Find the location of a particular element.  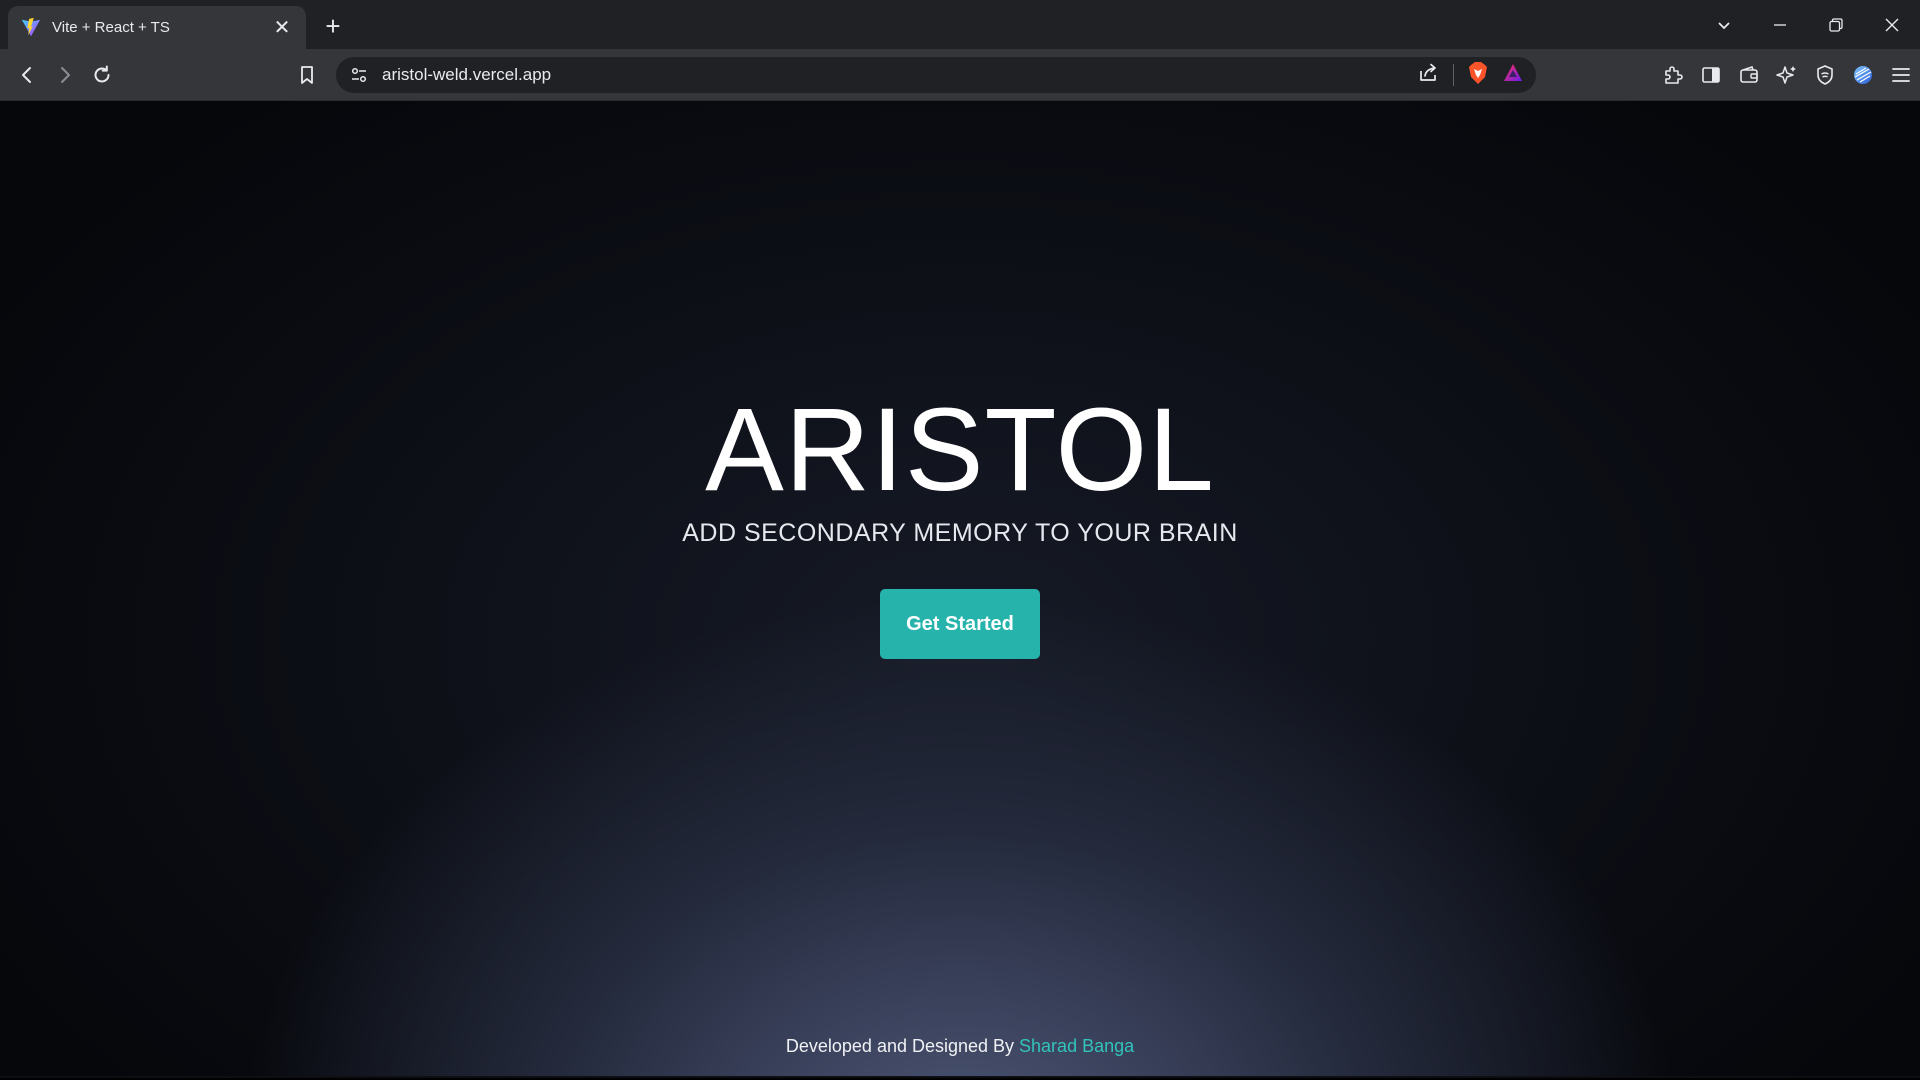

address-bar: aristol-weld.vercel.app is located at coordinates (936, 75).